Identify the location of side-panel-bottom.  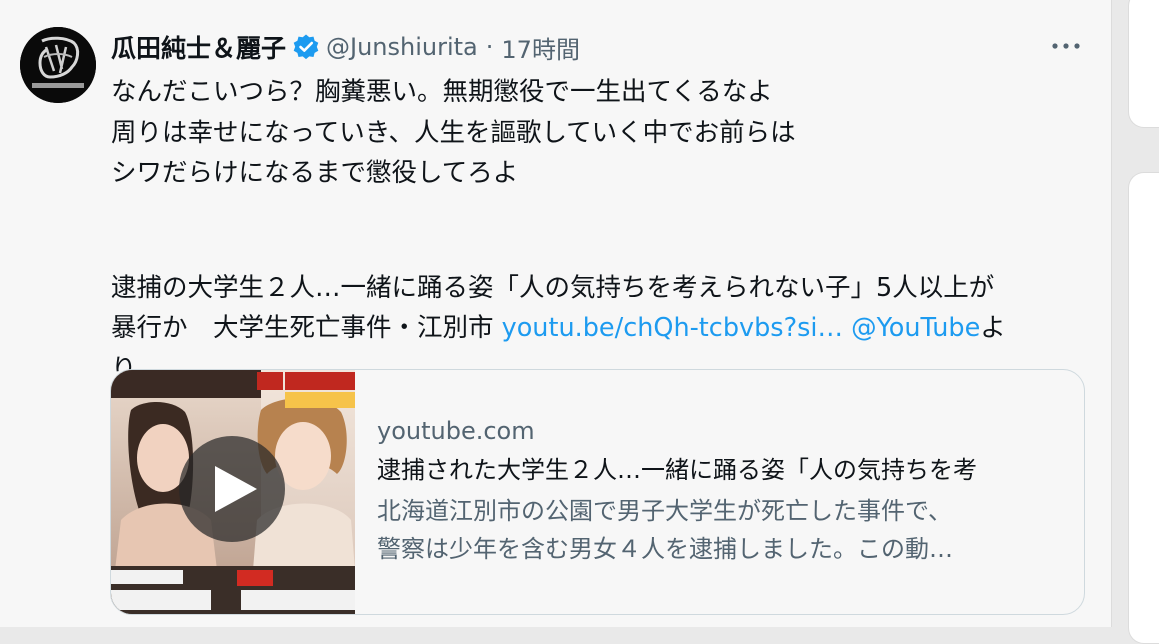
(1143, 408).